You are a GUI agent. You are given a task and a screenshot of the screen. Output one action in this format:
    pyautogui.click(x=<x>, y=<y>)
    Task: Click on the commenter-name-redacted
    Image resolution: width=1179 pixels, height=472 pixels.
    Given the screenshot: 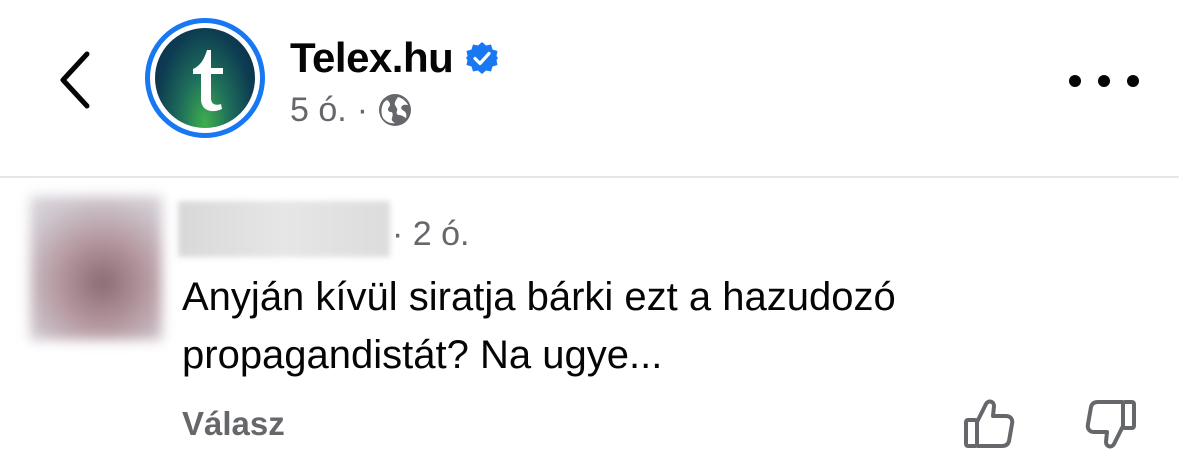 What is the action you would take?
    pyautogui.click(x=284, y=229)
    